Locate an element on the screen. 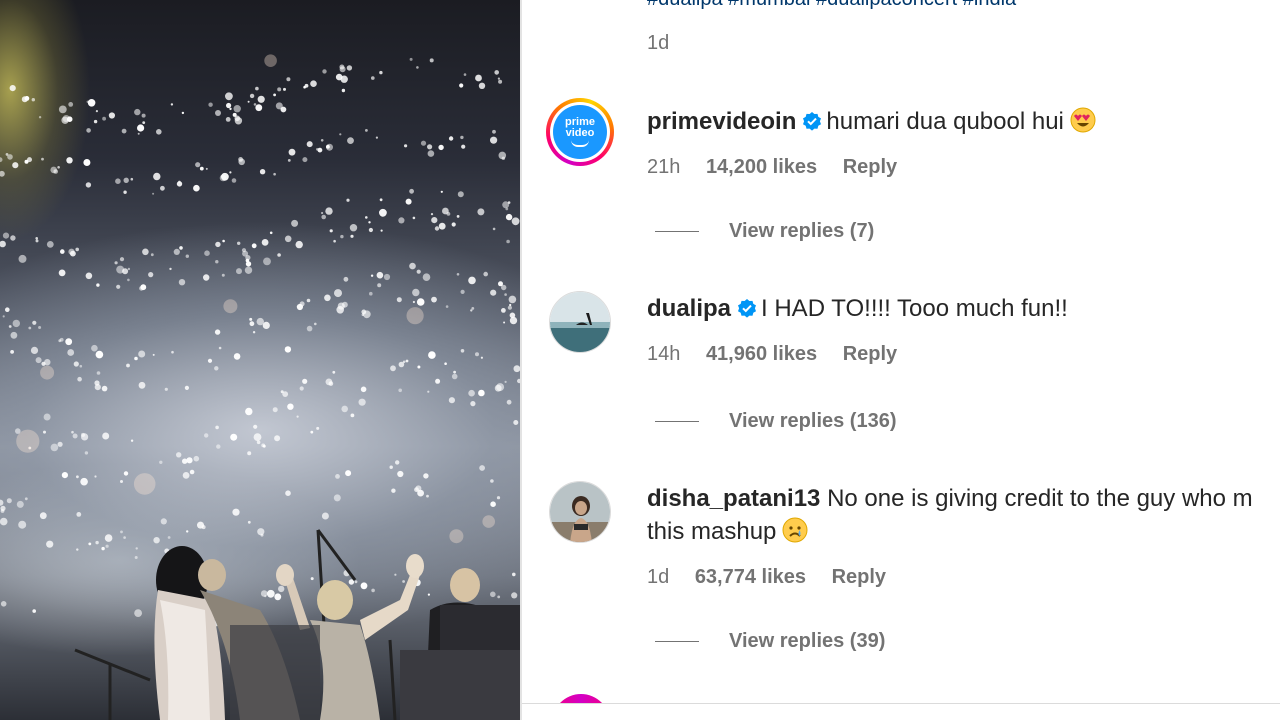 The width and height of the screenshot is (1280, 720). view-replies-button: View replies (7) is located at coordinates (764, 231).